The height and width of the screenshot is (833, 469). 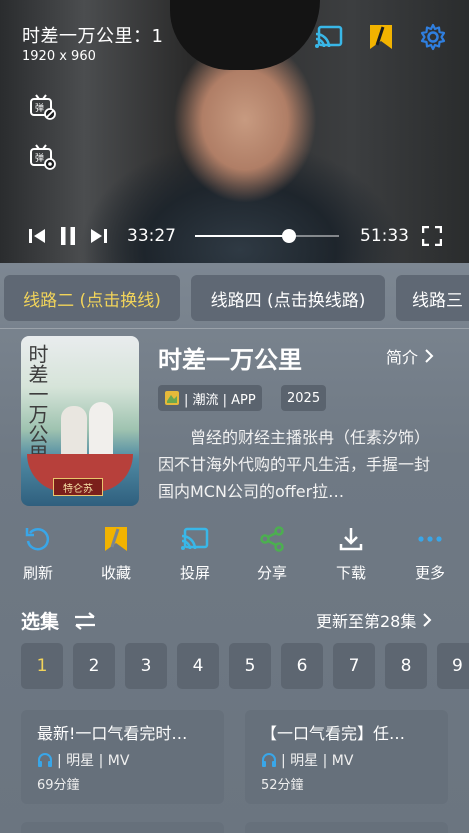 I want to click on favorite-label: 收藏, so click(x=115, y=573).